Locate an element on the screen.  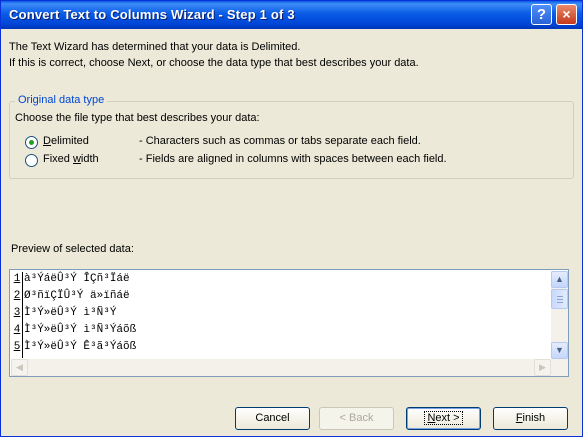
help-icon: ? is located at coordinates (541, 14).